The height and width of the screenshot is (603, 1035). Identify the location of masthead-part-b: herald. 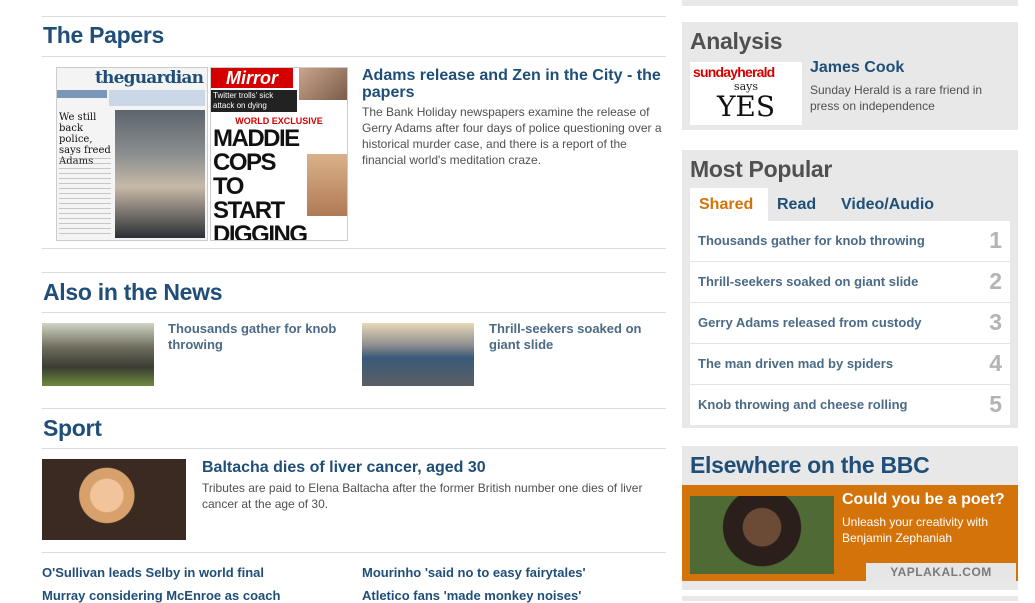
(756, 72).